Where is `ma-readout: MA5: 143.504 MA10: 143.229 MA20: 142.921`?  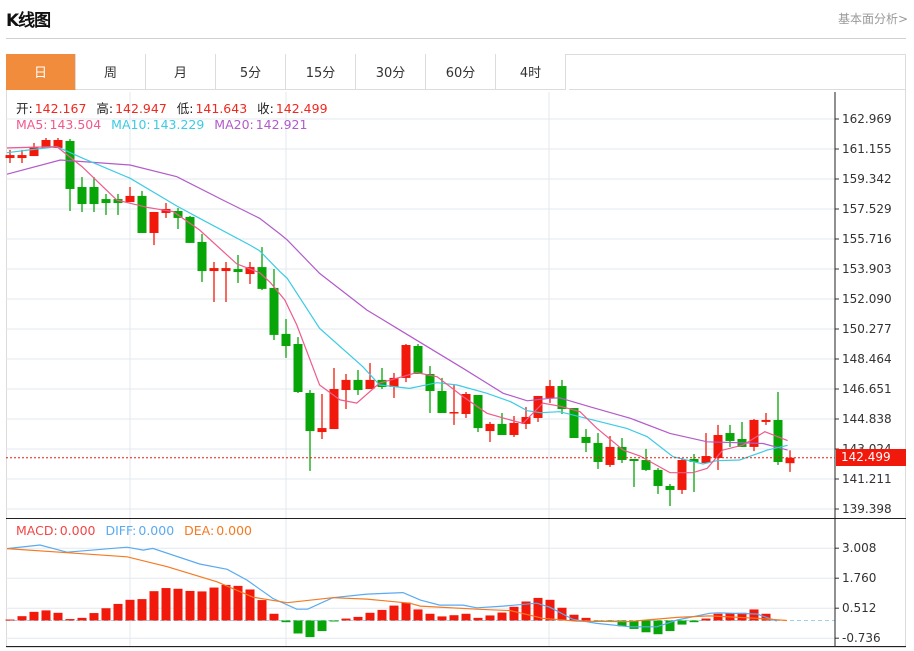 ma-readout: MA5: 143.504 MA10: 143.229 MA20: 142.921 is located at coordinates (162, 124).